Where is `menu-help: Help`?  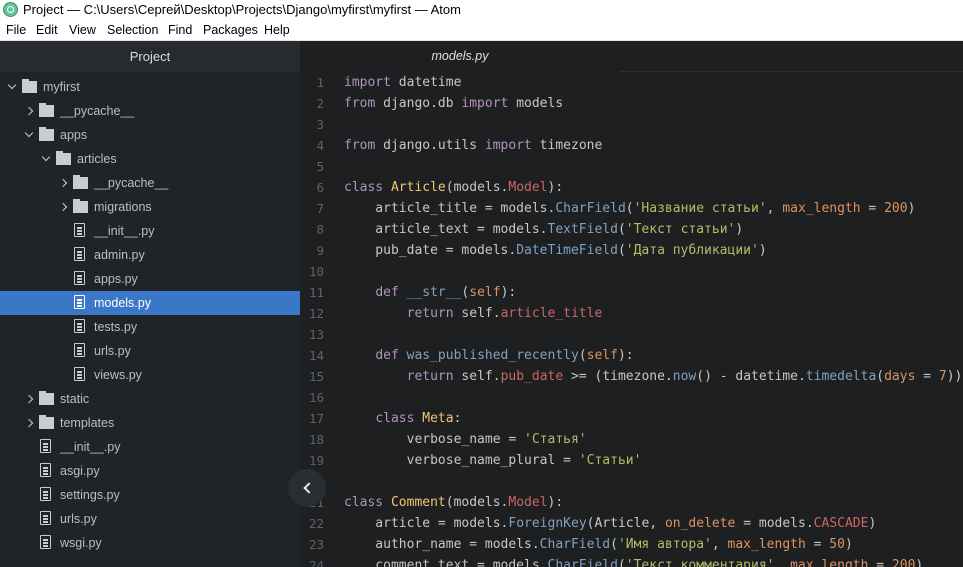 menu-help: Help is located at coordinates (277, 30).